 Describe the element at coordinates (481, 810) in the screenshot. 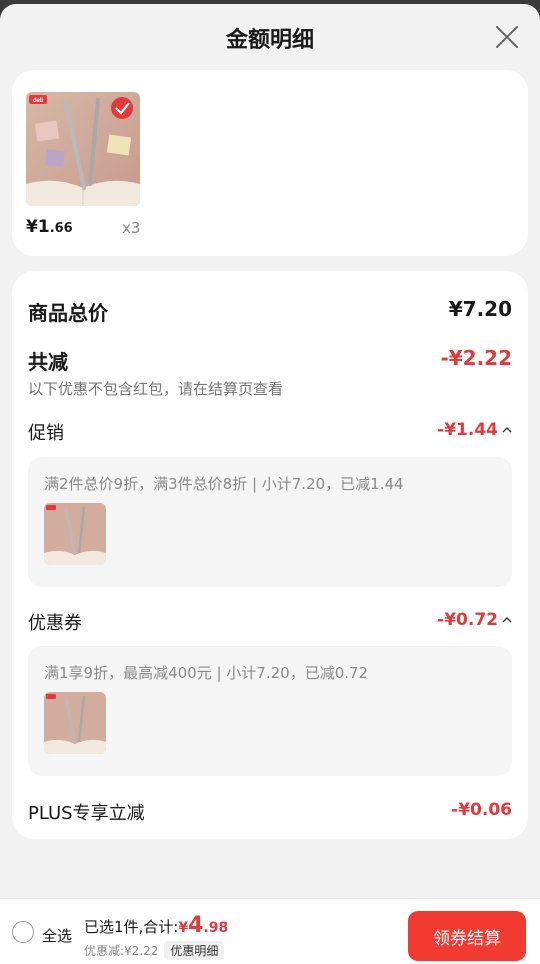

I see `plus-discount-value: -¥0.06` at that location.